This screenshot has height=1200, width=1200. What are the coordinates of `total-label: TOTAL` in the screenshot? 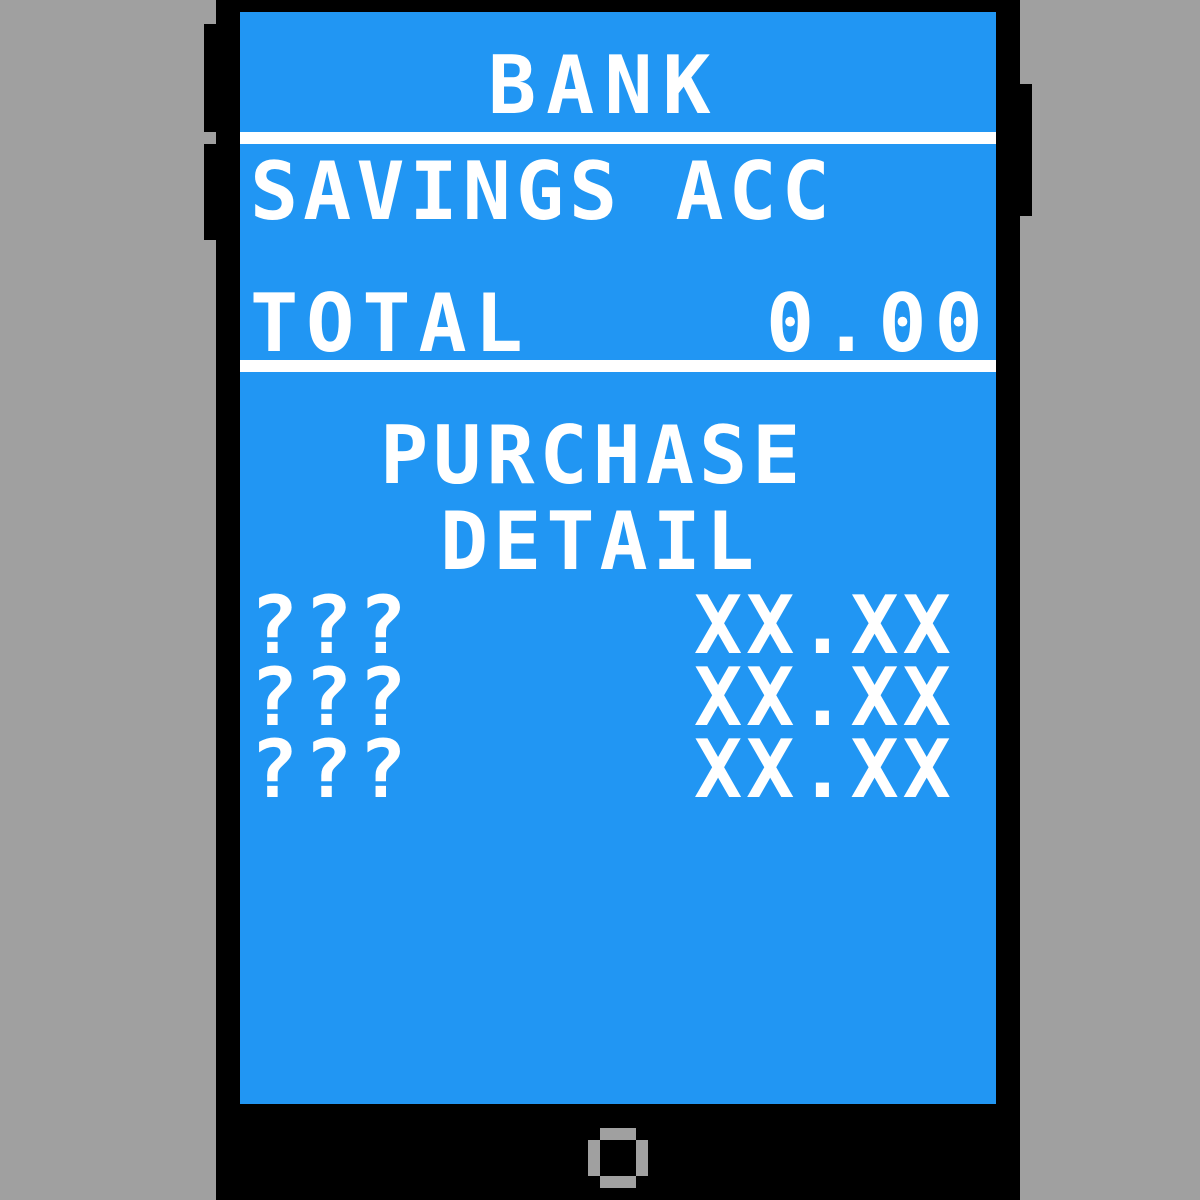 It's located at (390, 323).